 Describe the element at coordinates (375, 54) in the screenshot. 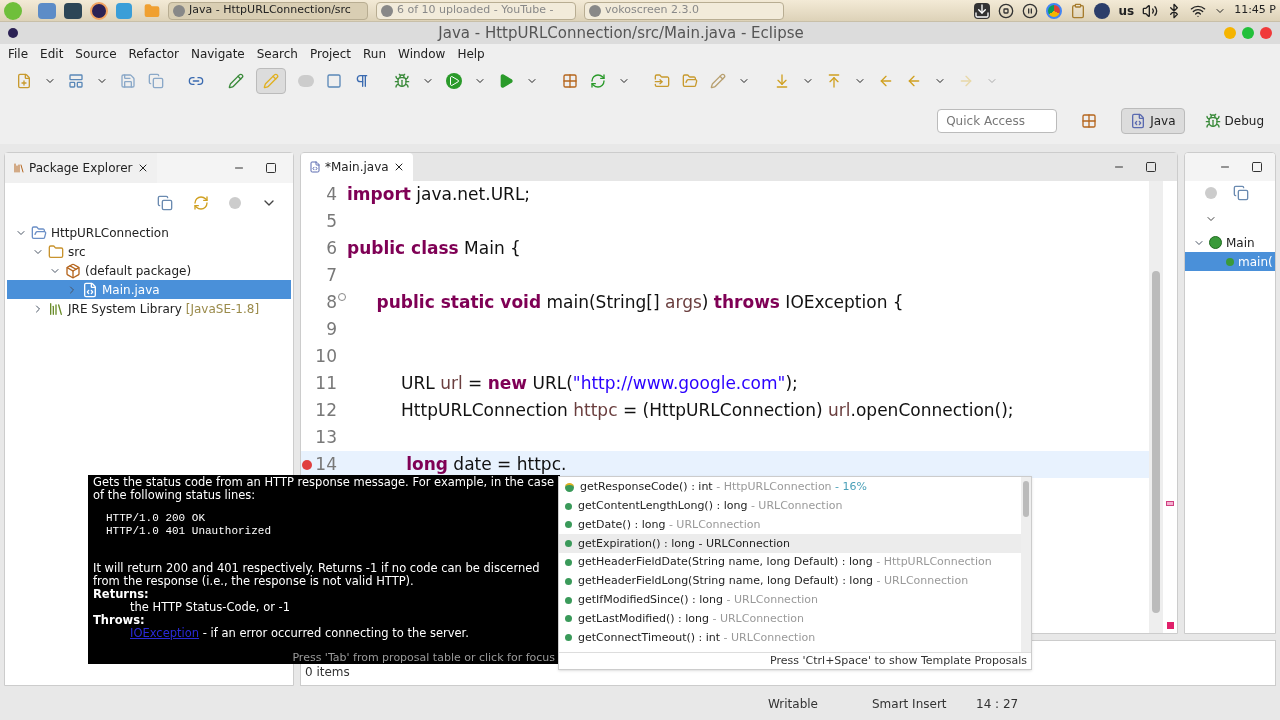

I see `menu-item: Run` at that location.